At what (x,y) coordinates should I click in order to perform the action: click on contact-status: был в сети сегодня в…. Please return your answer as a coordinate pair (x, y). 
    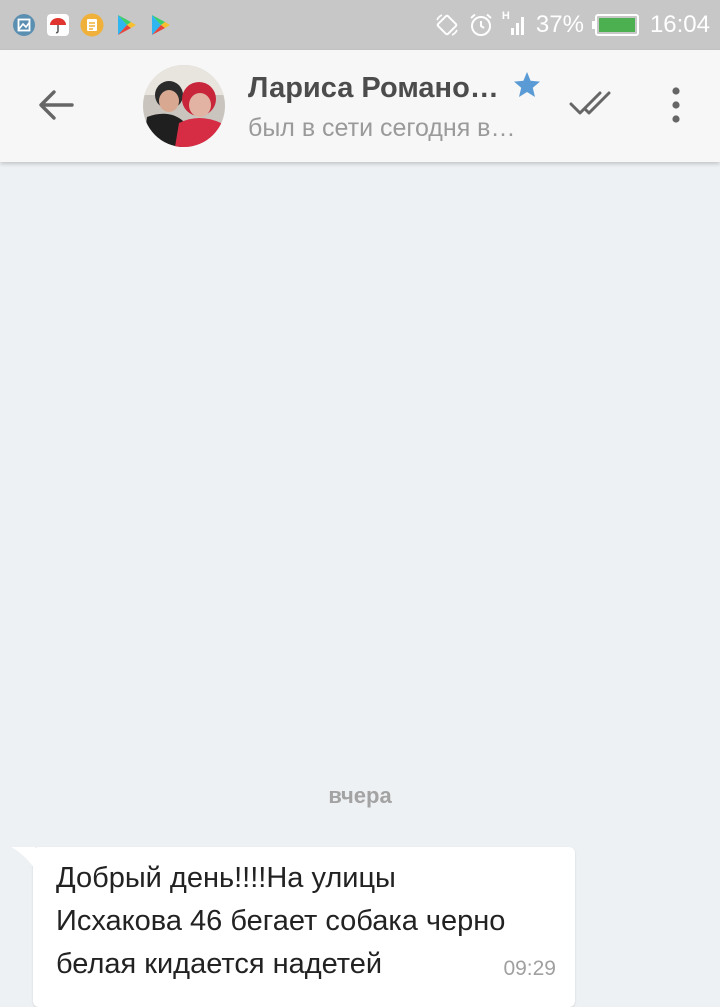
    Looking at the image, I should click on (382, 128).